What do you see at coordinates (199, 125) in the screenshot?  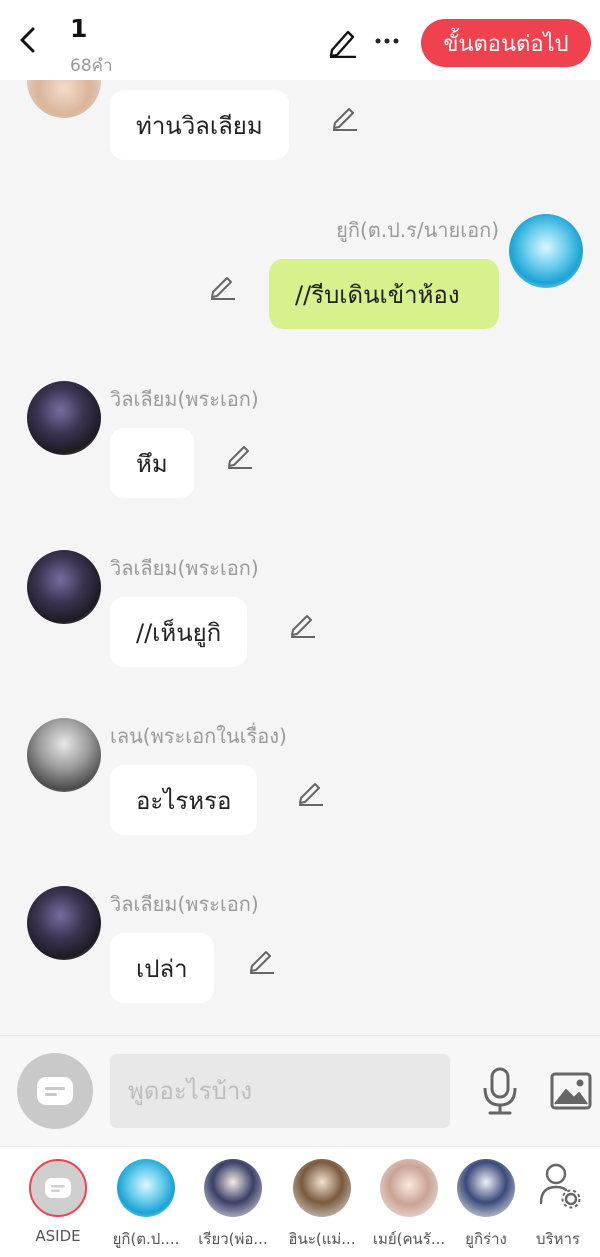 I see `message-bubble: ท่านวิลเลียม` at bounding box center [199, 125].